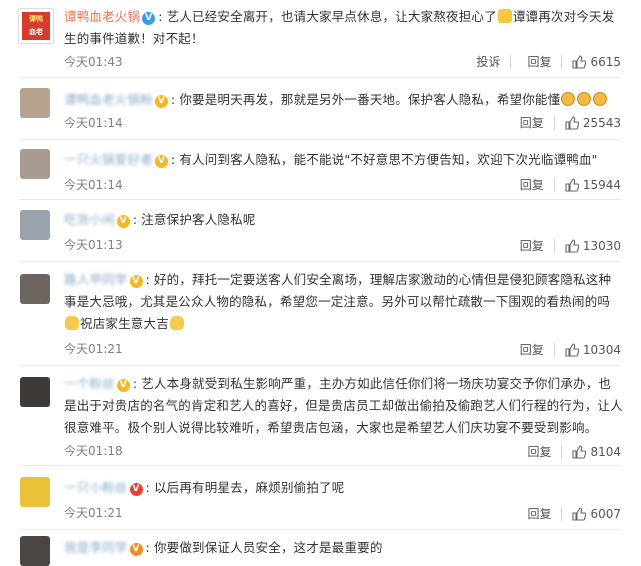 Image resolution: width=641 pixels, height=566 pixels. What do you see at coordinates (605, 513) in the screenshot?
I see `like-count: 6007` at bounding box center [605, 513].